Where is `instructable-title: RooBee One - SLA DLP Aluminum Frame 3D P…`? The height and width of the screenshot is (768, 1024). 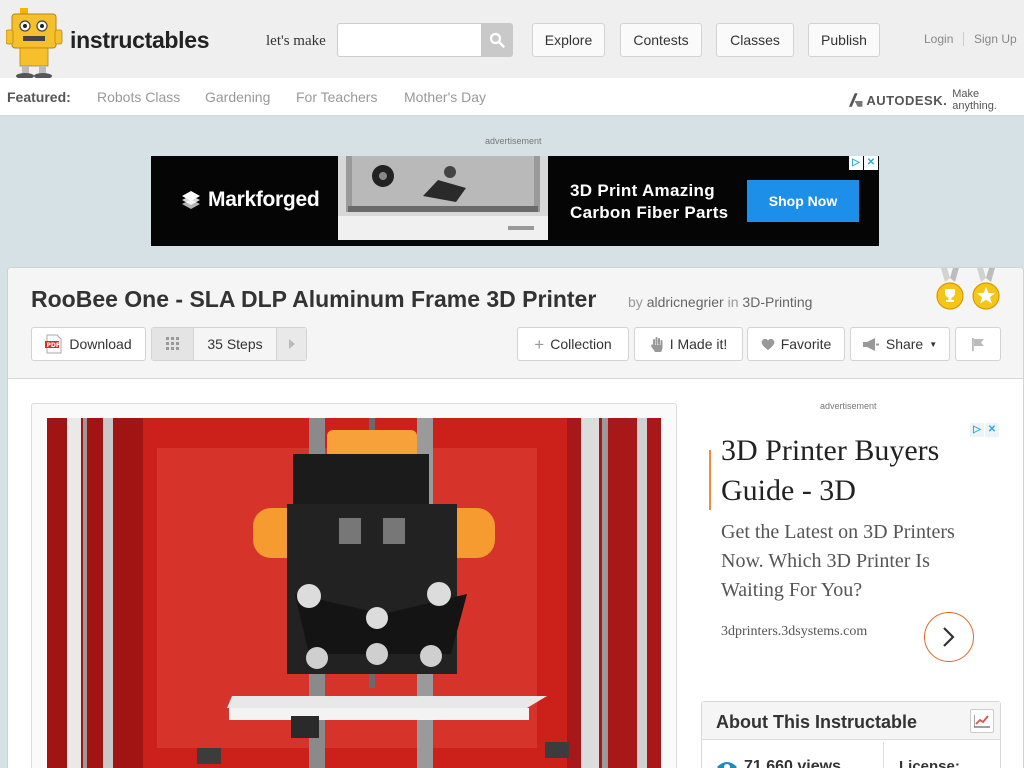
instructable-title: RooBee One - SLA DLP Aluminum Frame 3D P… is located at coordinates (314, 299).